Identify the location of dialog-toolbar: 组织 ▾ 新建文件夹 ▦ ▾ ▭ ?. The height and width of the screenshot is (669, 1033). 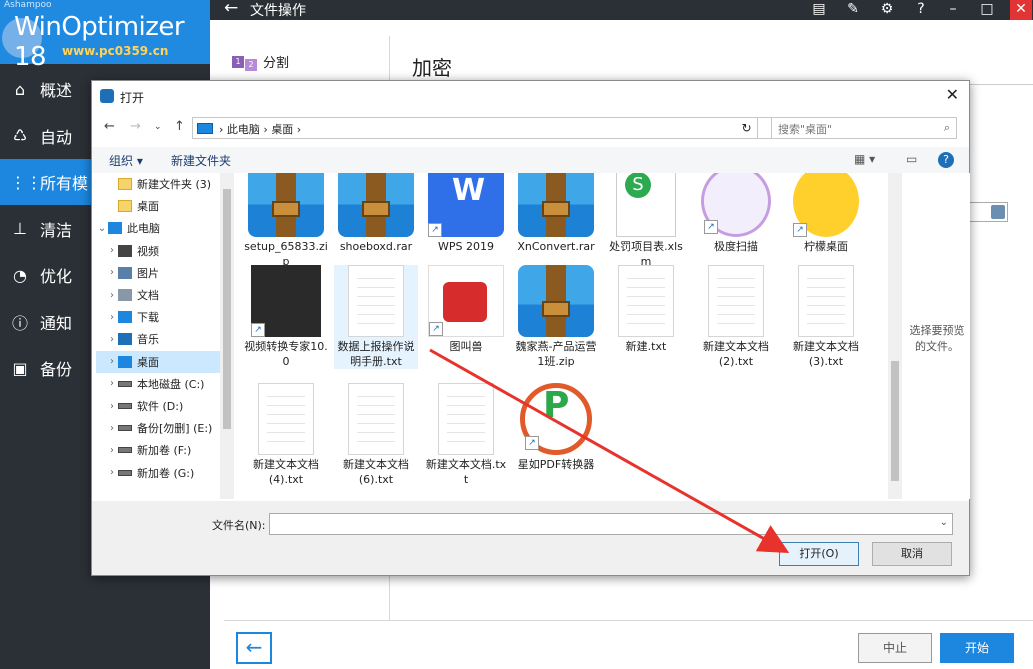
(530, 160).